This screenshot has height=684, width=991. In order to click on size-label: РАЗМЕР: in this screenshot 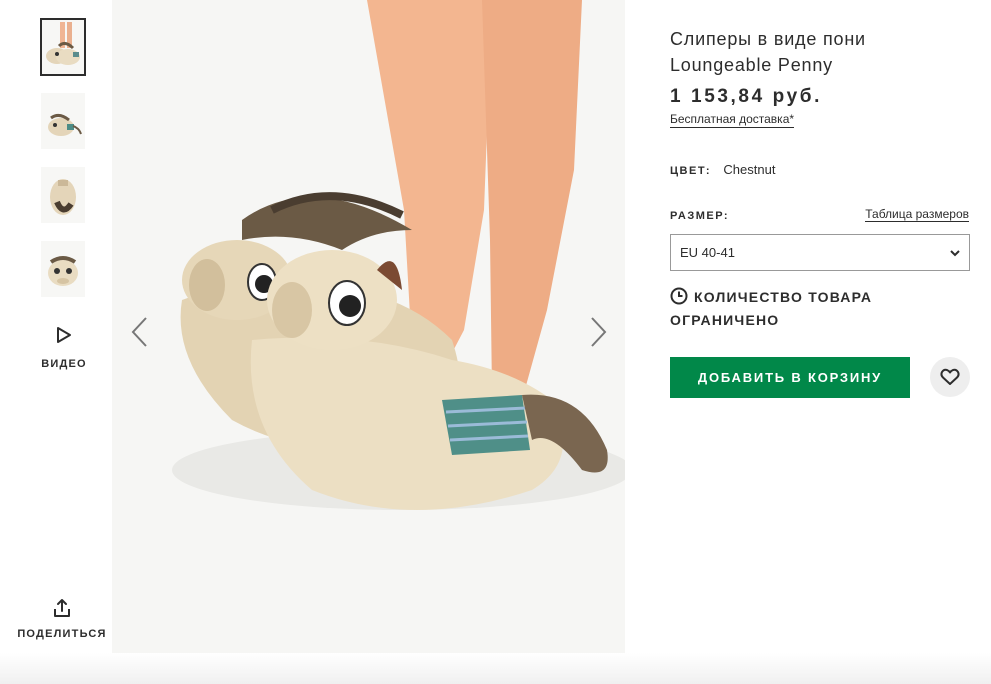, I will do `click(700, 216)`.